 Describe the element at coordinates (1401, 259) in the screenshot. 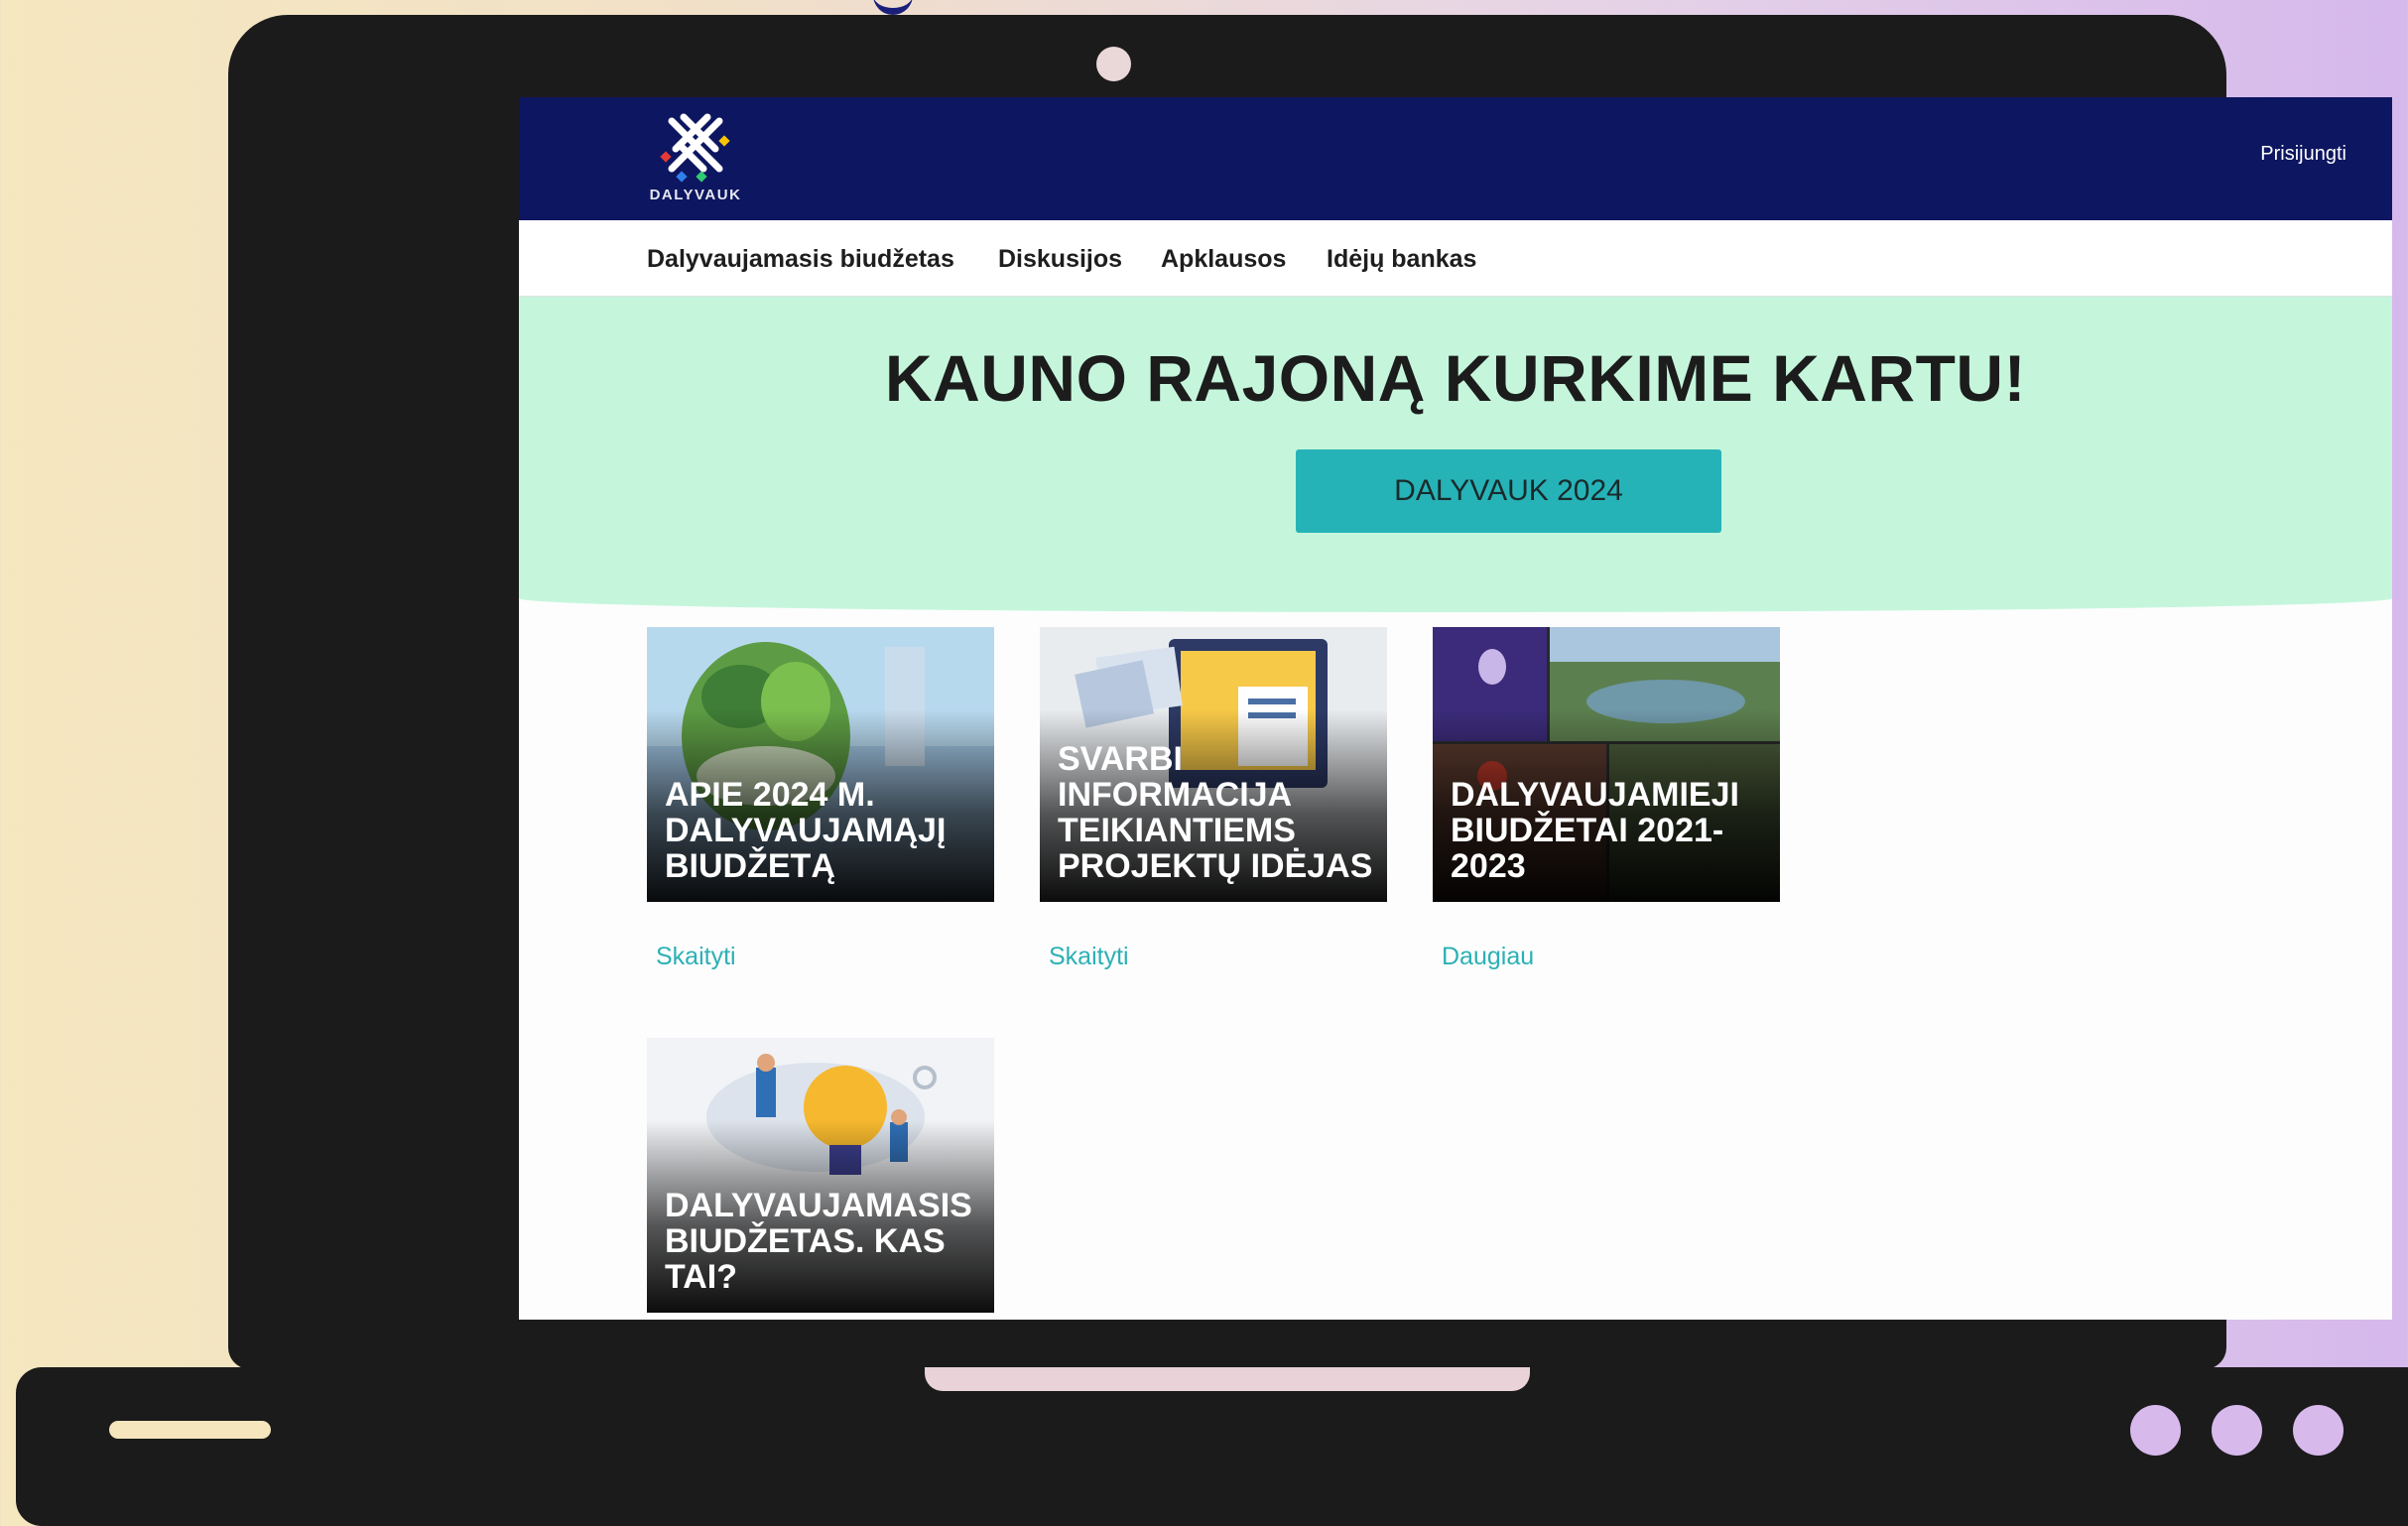

I see `nav-item-idea-bank: Idėjų bankas` at that location.